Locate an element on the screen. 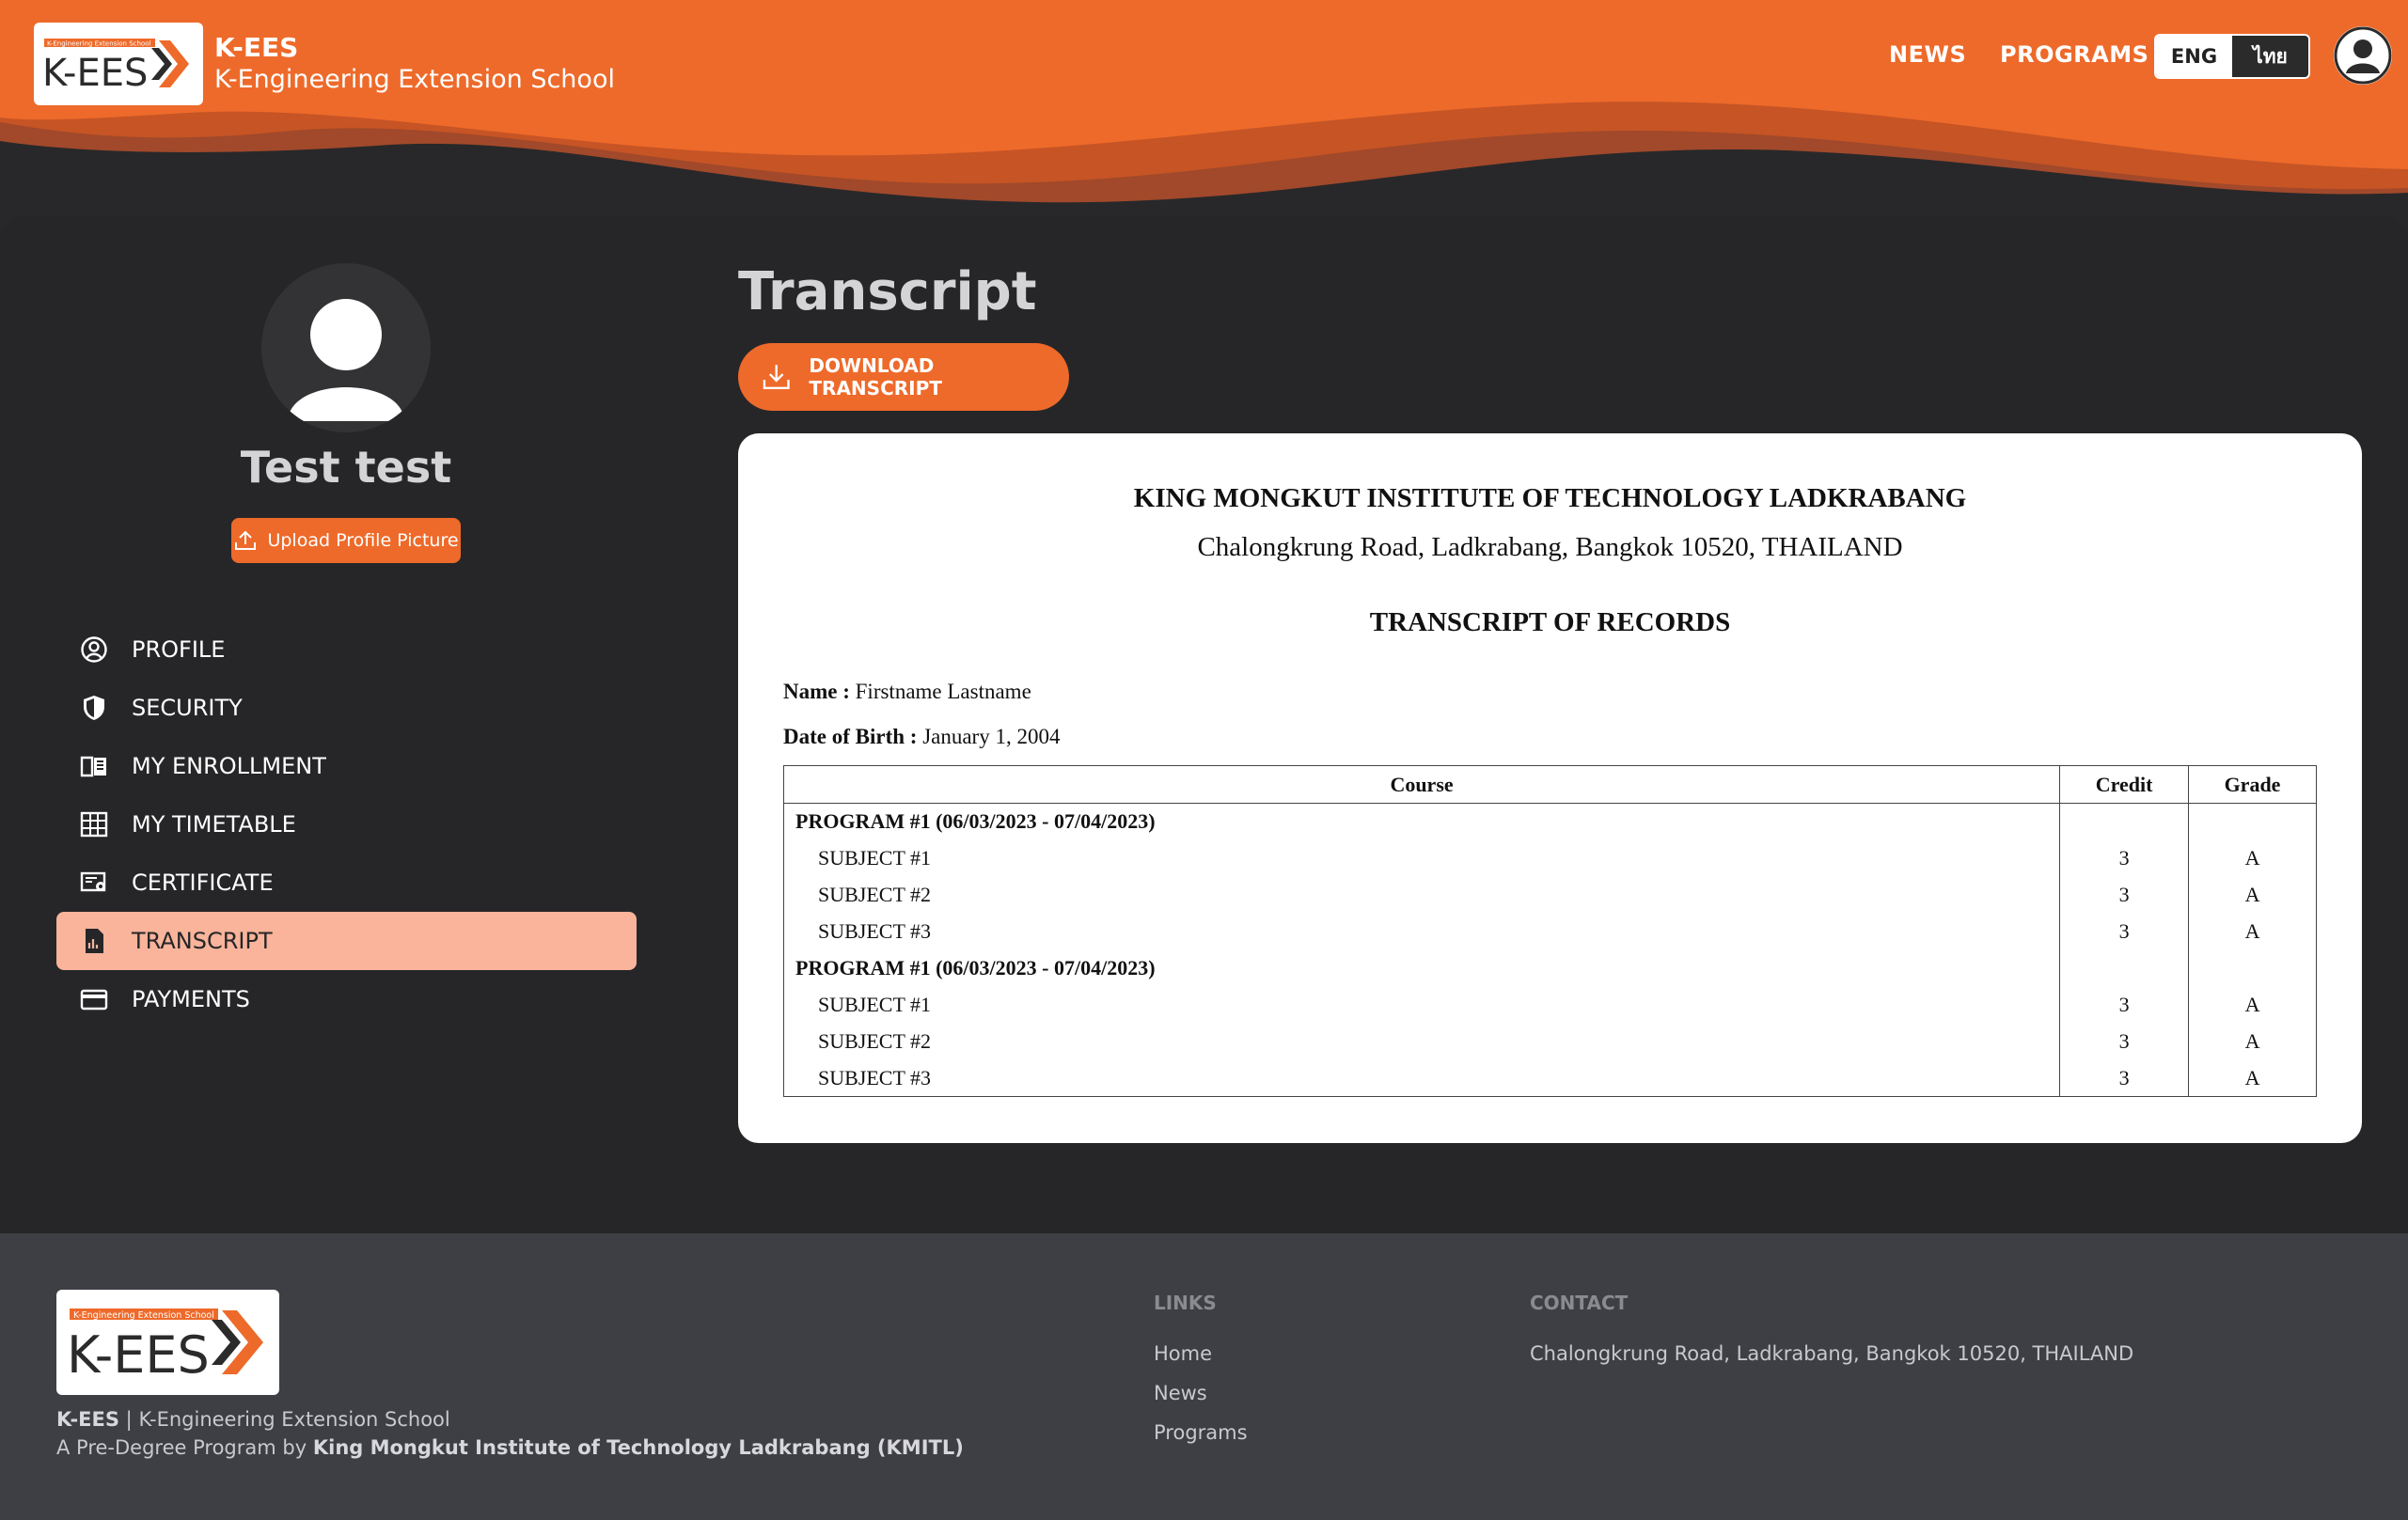 The image size is (2408, 1520). language-switcher: ENG ไทย is located at coordinates (2232, 56).